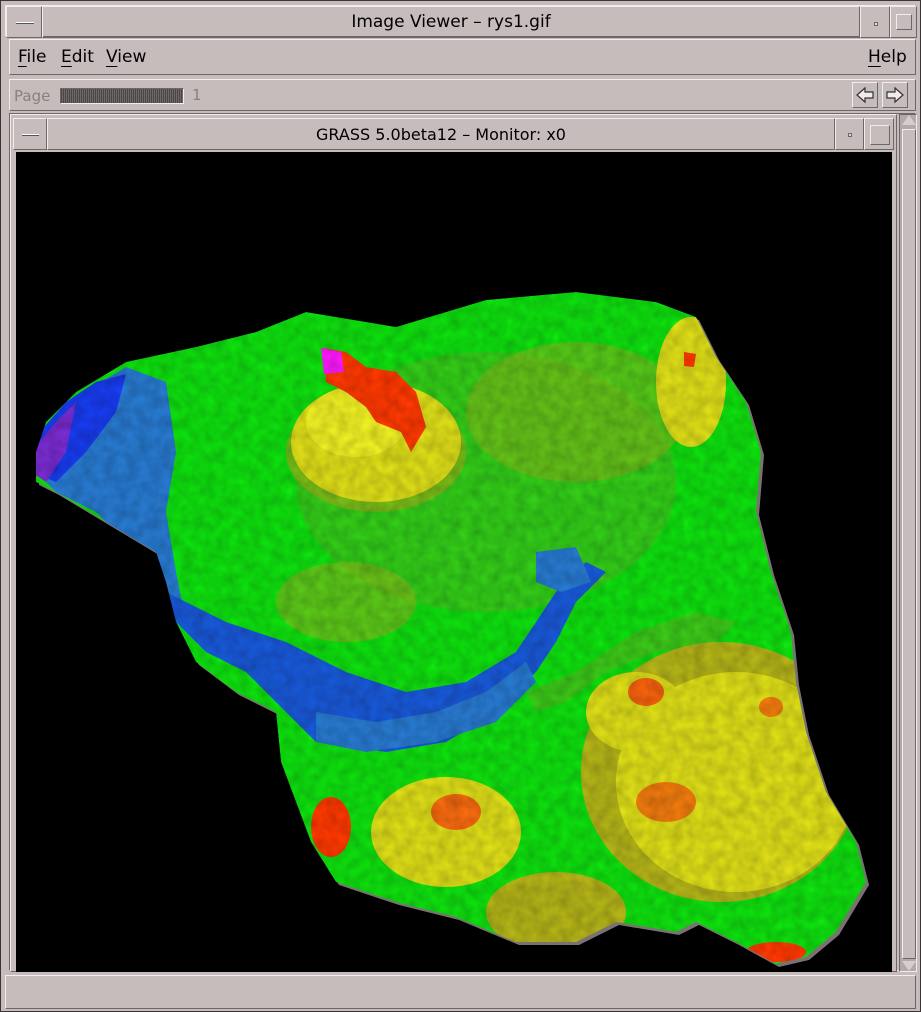  I want to click on vertical-scrollbar, so click(908, 543).